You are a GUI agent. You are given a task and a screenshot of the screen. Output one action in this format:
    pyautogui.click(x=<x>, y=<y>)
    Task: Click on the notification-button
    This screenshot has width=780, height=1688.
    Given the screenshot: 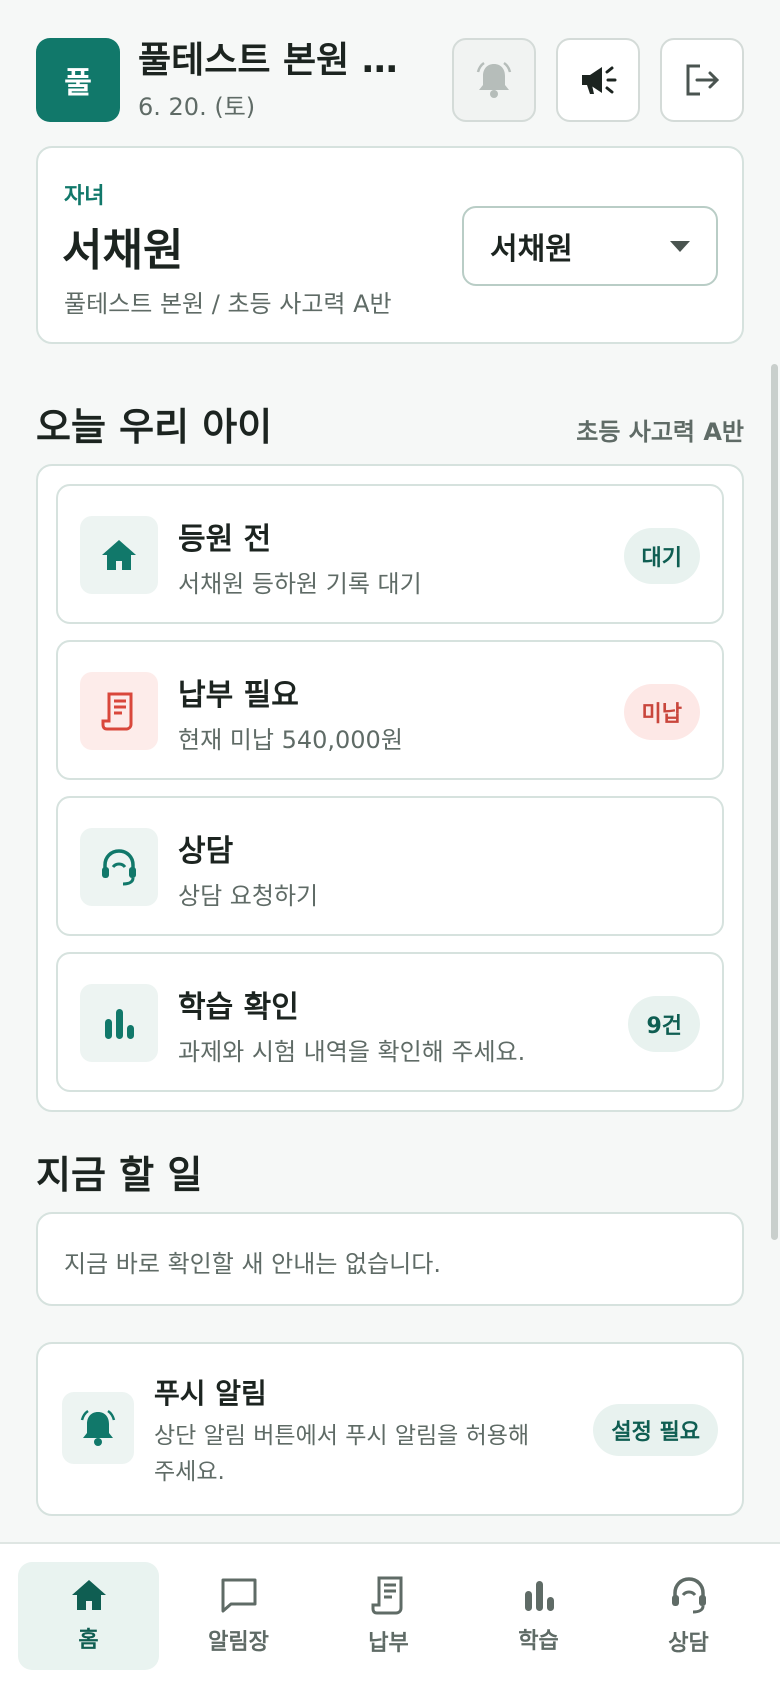 What is the action you would take?
    pyautogui.click(x=494, y=80)
    